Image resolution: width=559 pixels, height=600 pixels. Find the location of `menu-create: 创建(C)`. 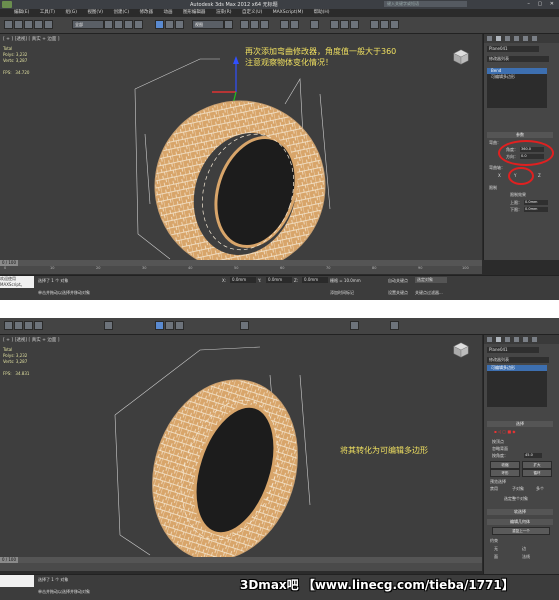

menu-create: 创建(C) is located at coordinates (121, 12).